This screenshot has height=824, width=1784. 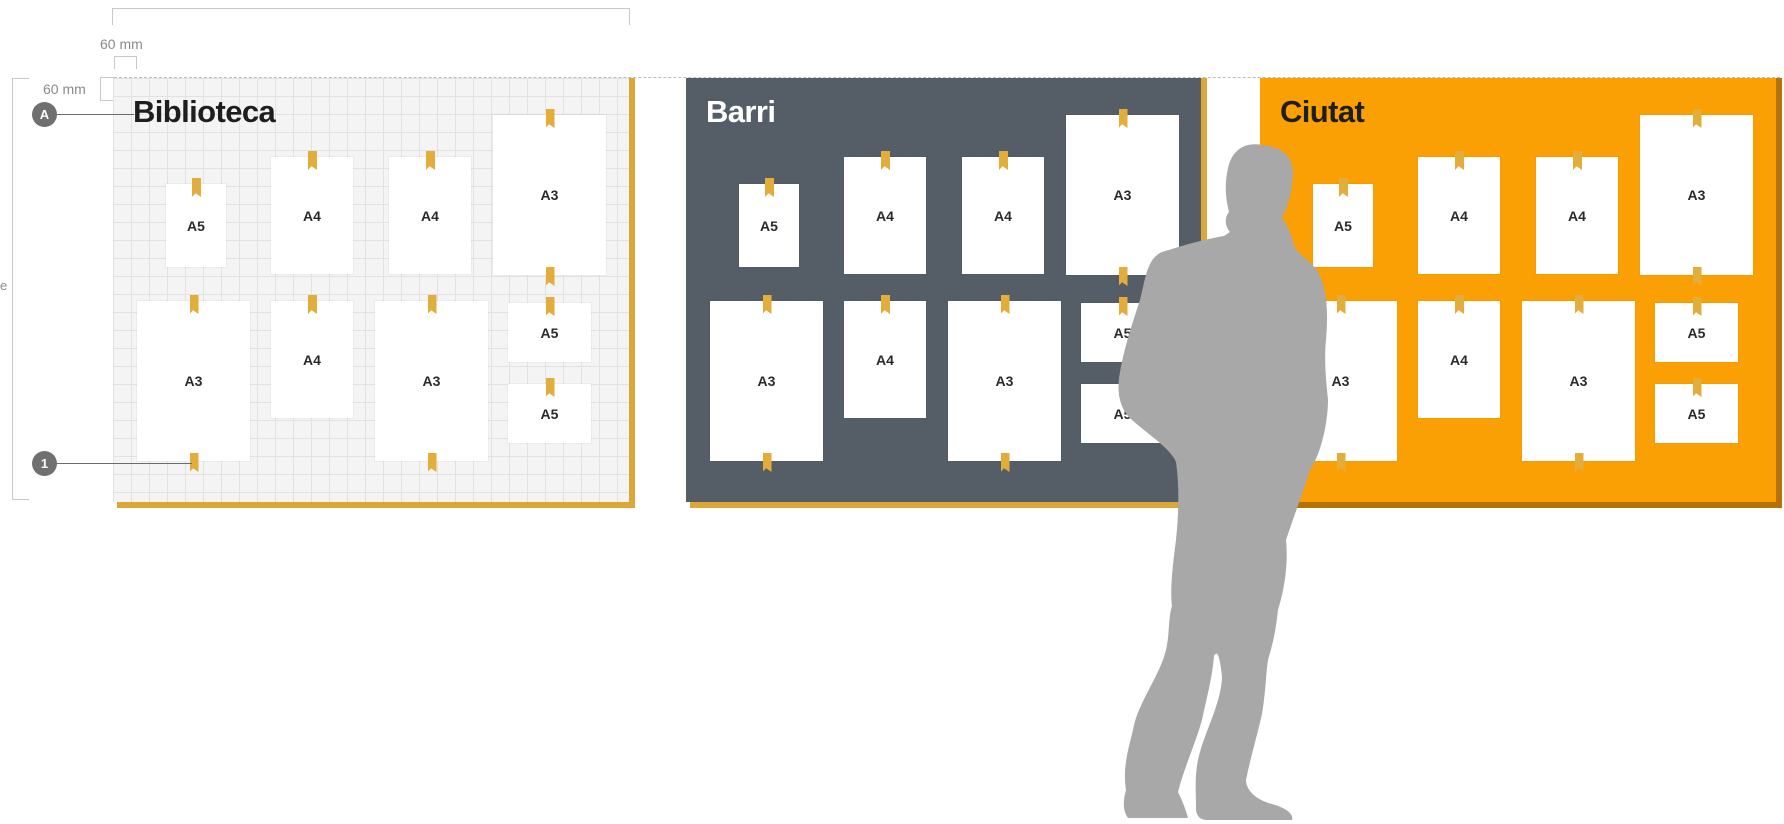 I want to click on person-silhouette-icon, so click(x=1223, y=482).